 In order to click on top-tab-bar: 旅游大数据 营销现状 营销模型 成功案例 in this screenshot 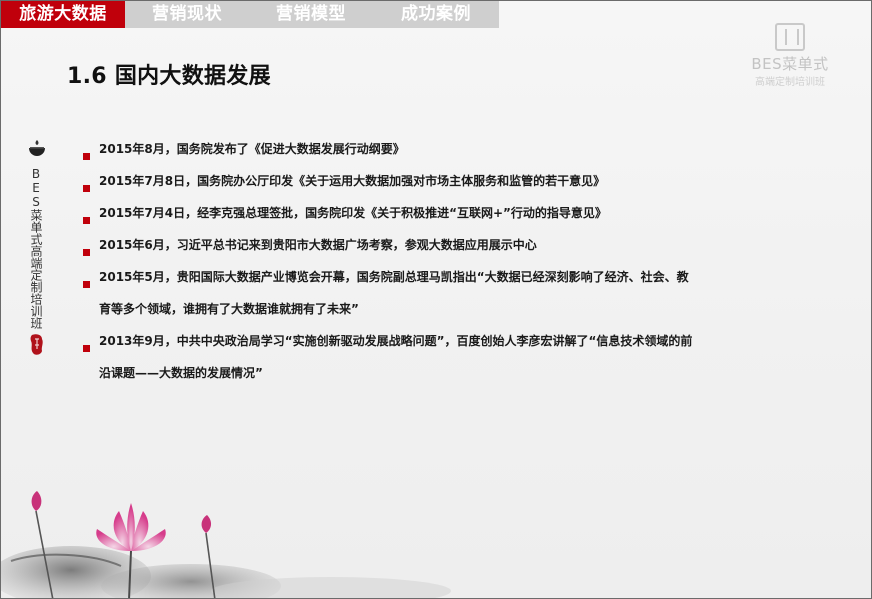, I will do `click(250, 14)`.